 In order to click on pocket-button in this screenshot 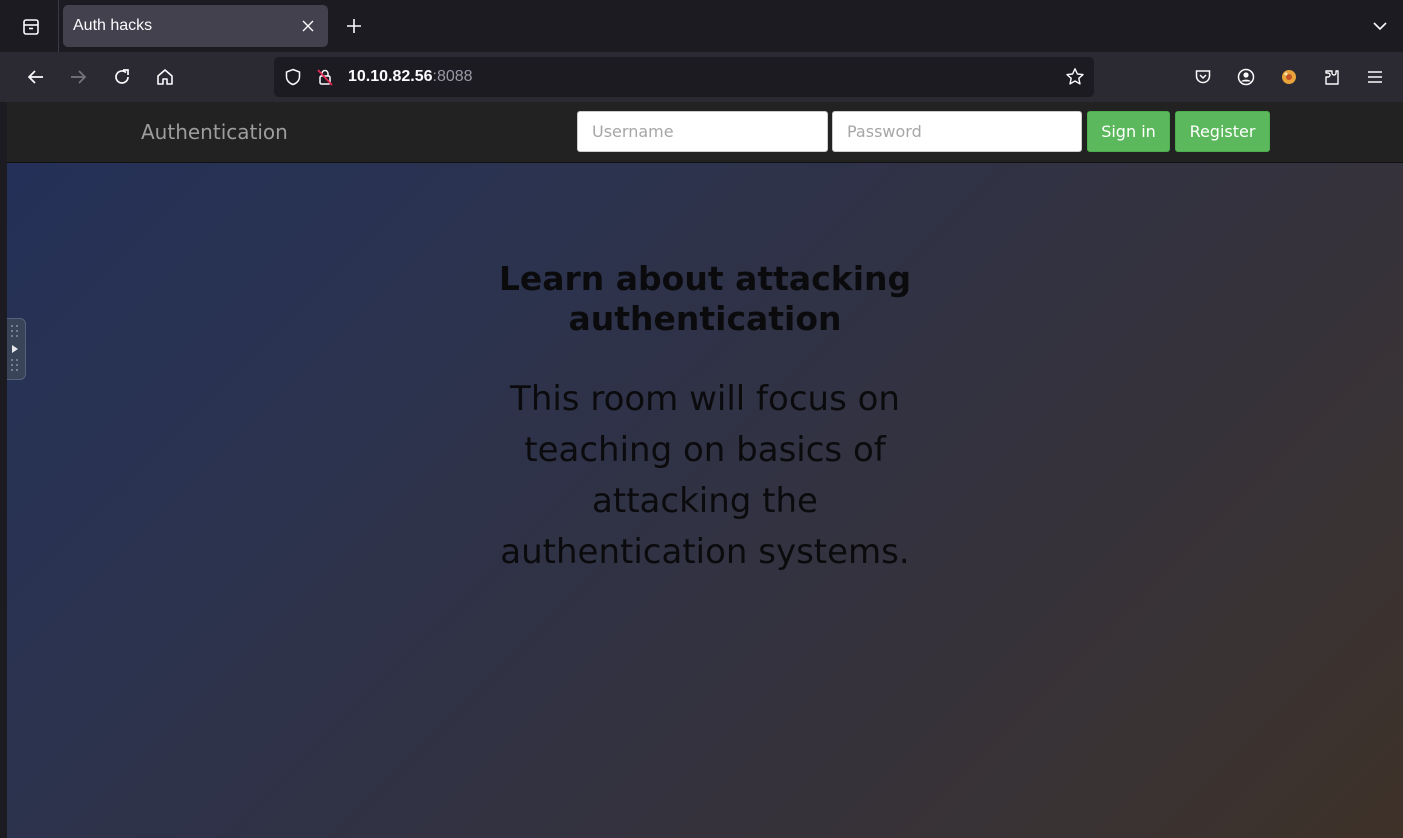, I will do `click(1203, 77)`.